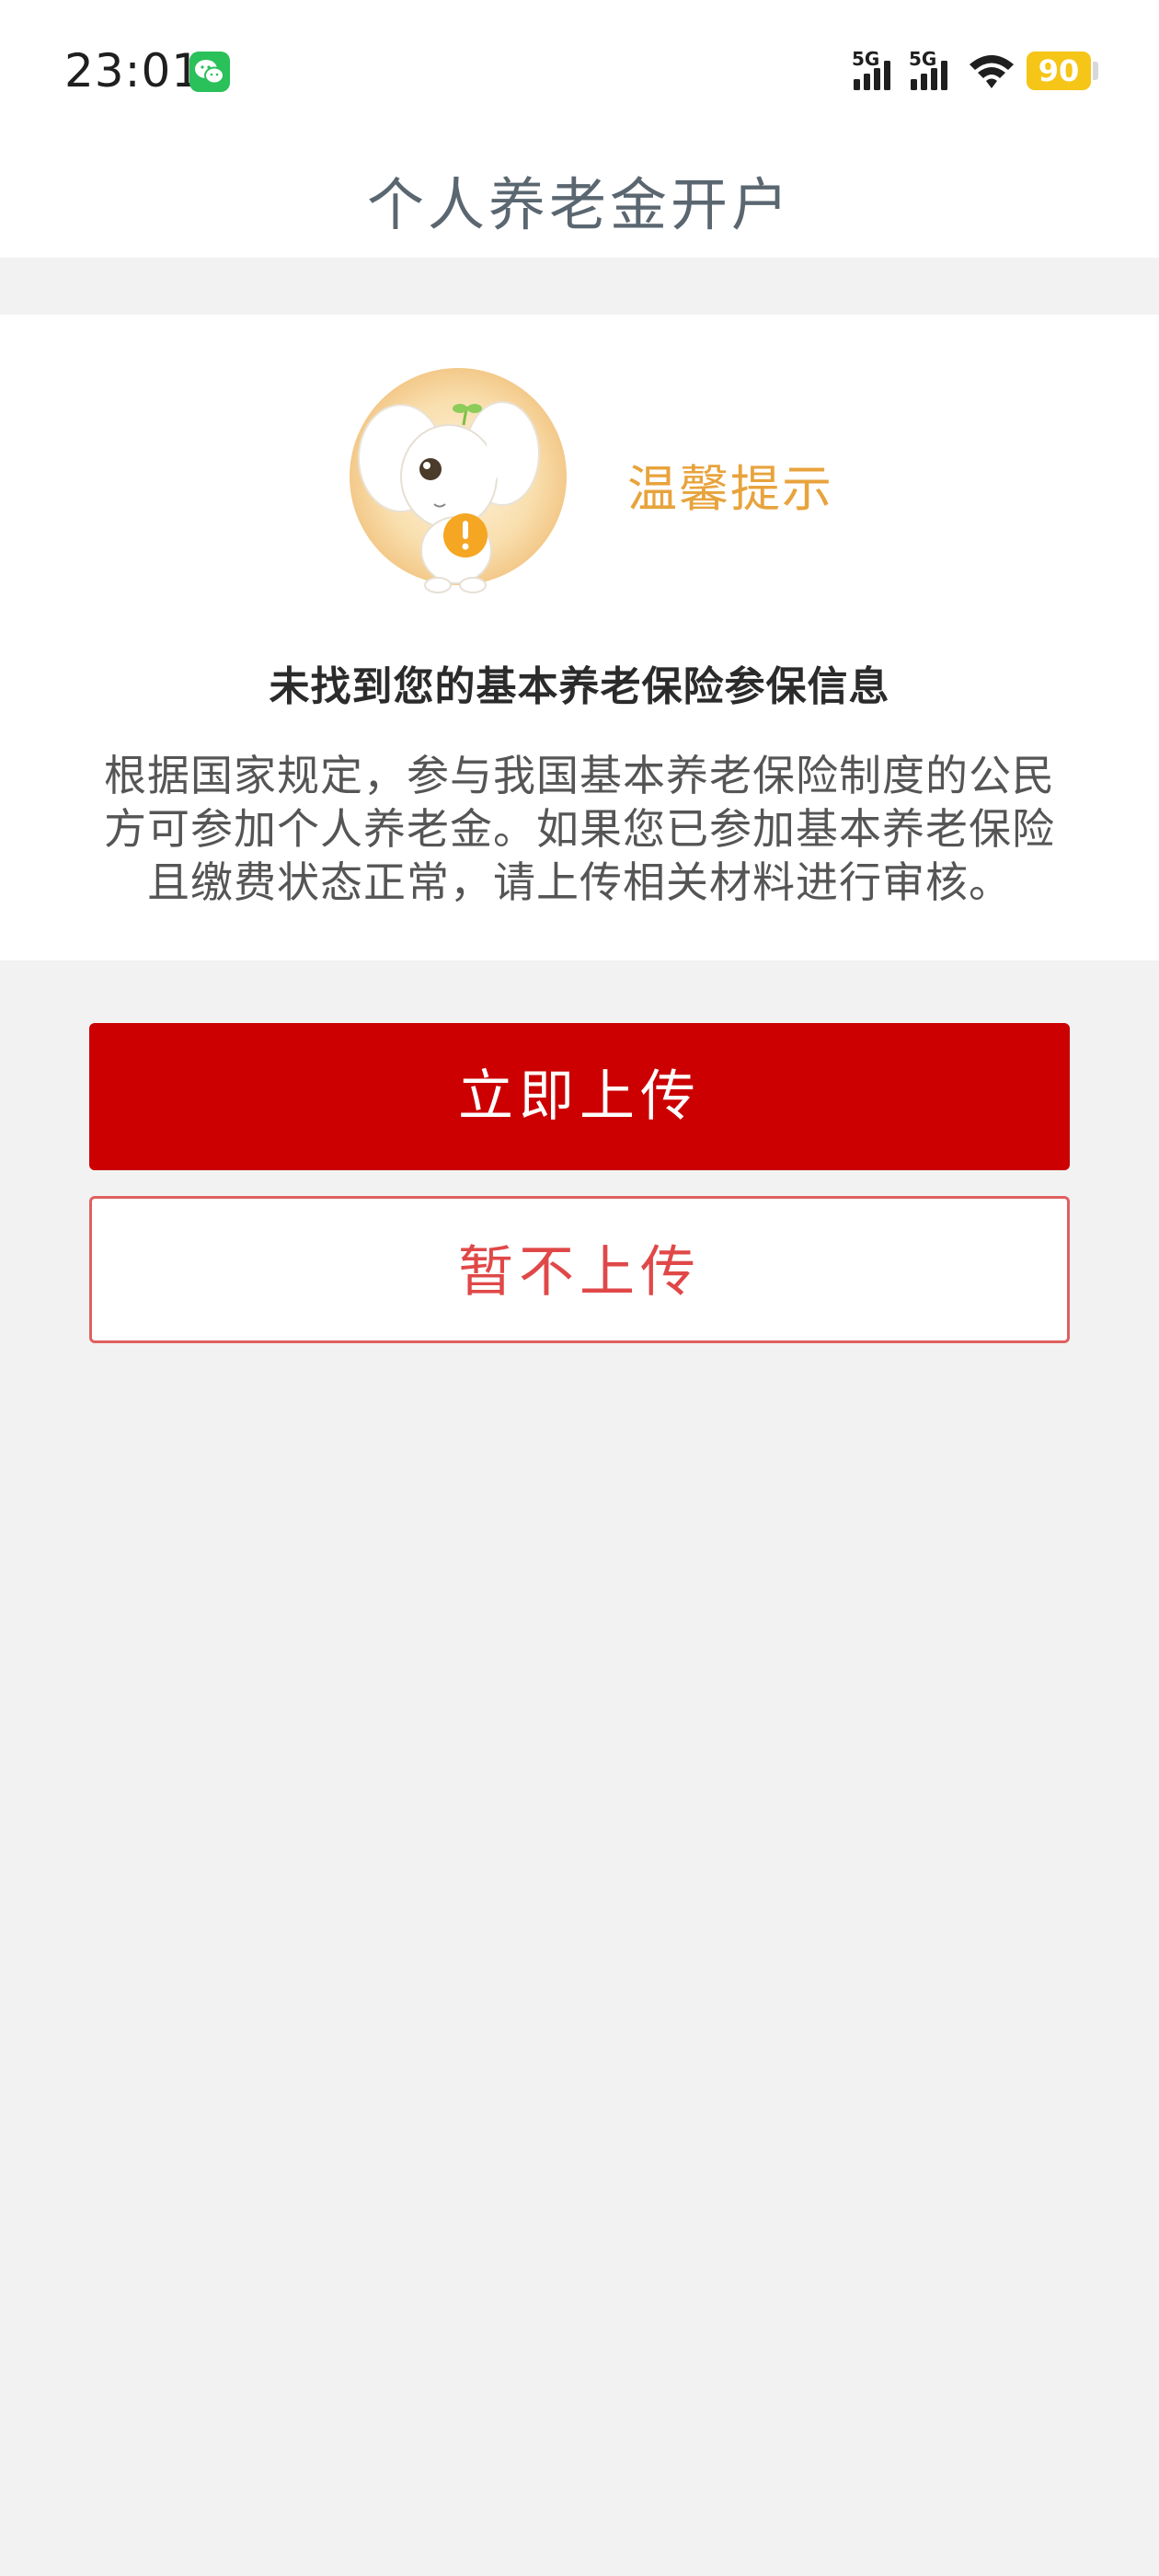  What do you see at coordinates (579, 204) in the screenshot?
I see `page-title: 个人养老金开户` at bounding box center [579, 204].